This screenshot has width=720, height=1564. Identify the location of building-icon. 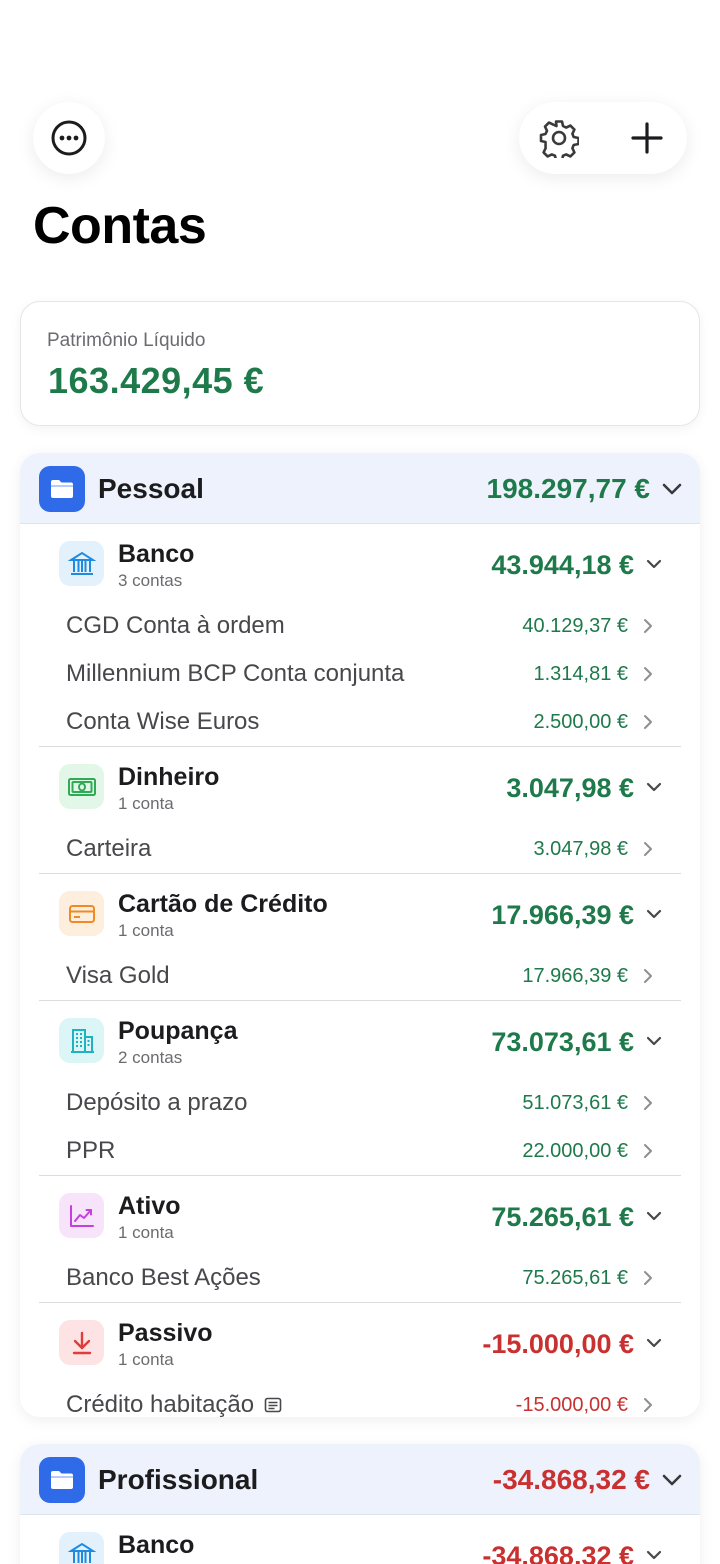
(81, 1040).